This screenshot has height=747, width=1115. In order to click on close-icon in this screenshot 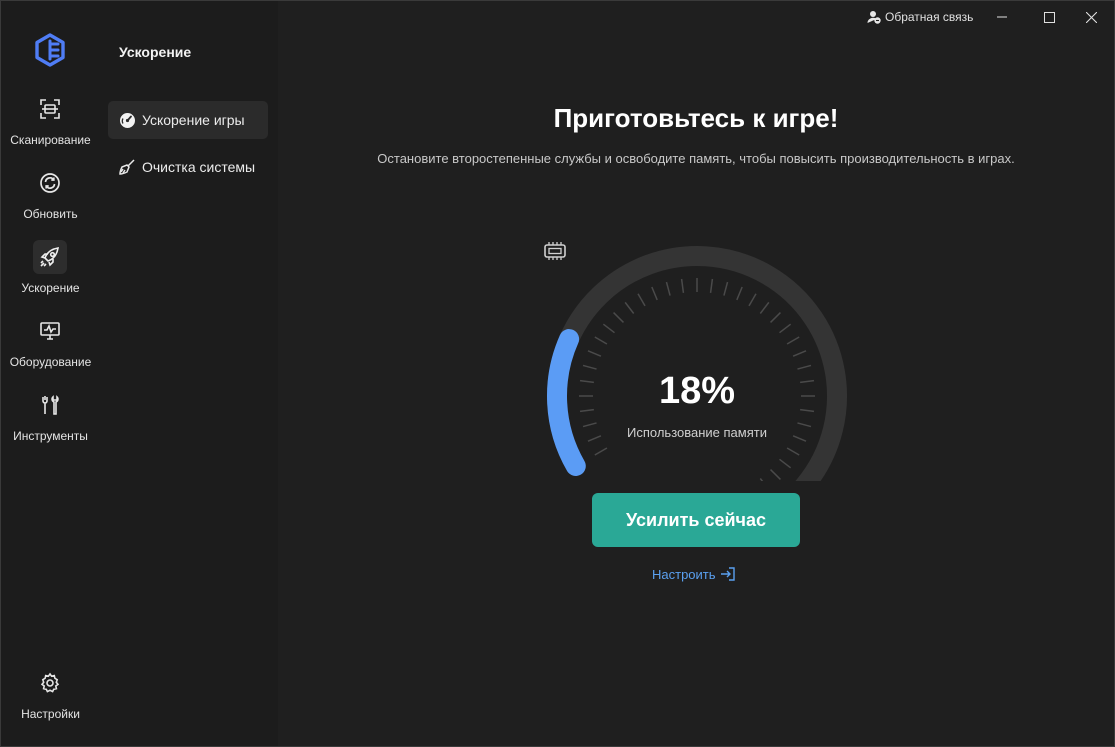, I will do `click(1091, 17)`.